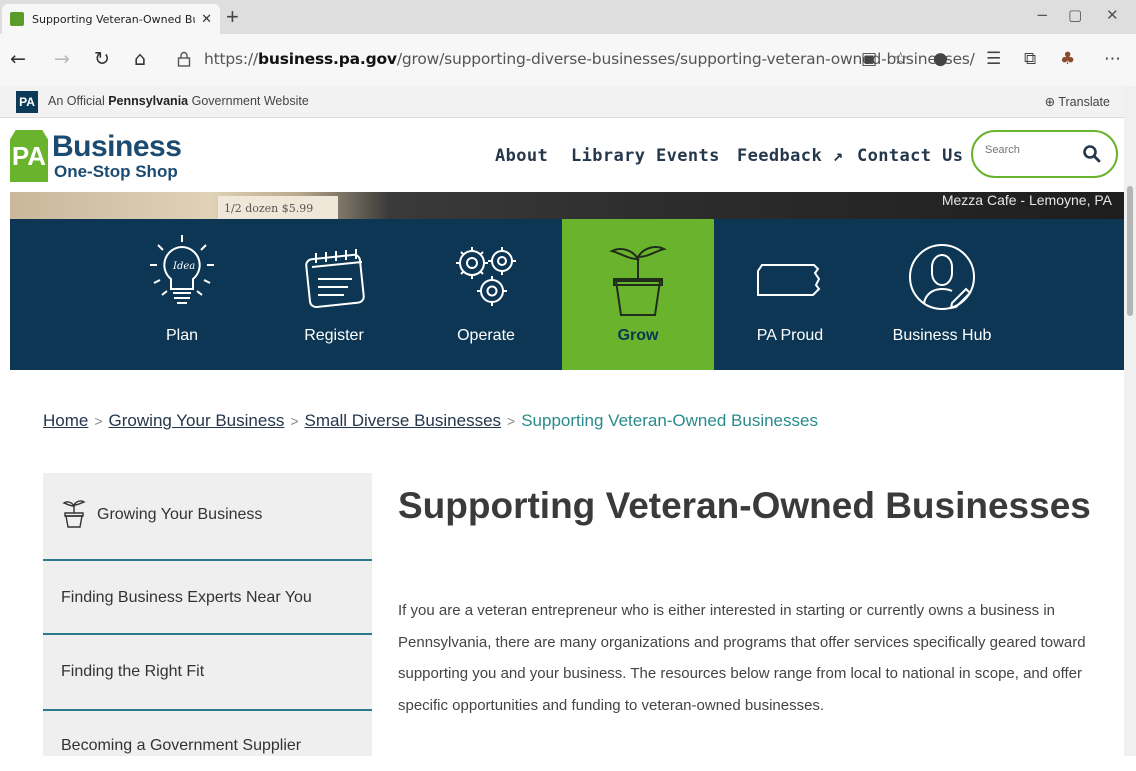 The height and width of the screenshot is (771, 1136). I want to click on new-tab-button: +, so click(232, 17).